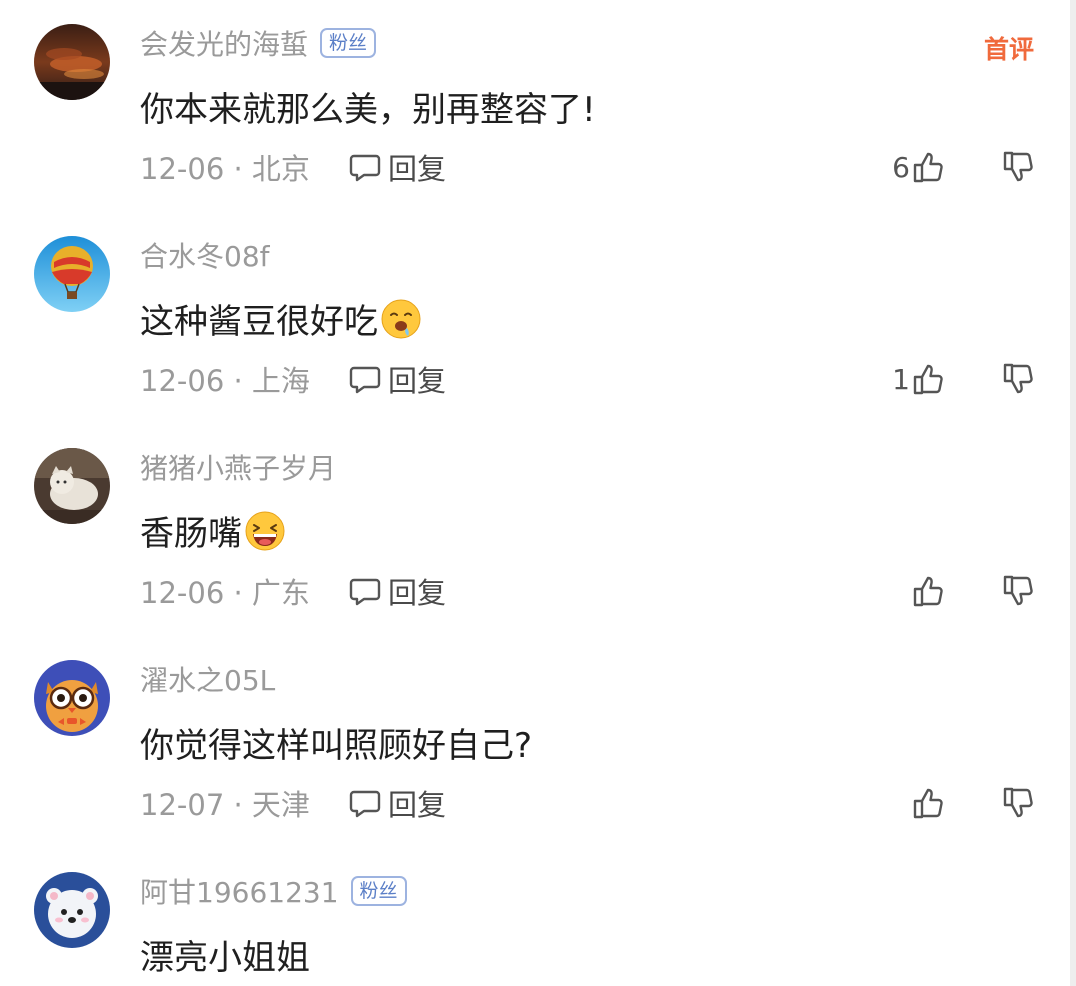  What do you see at coordinates (368, 110) in the screenshot?
I see `comment-text-content: 你本来就那么美，别再整容了!` at bounding box center [368, 110].